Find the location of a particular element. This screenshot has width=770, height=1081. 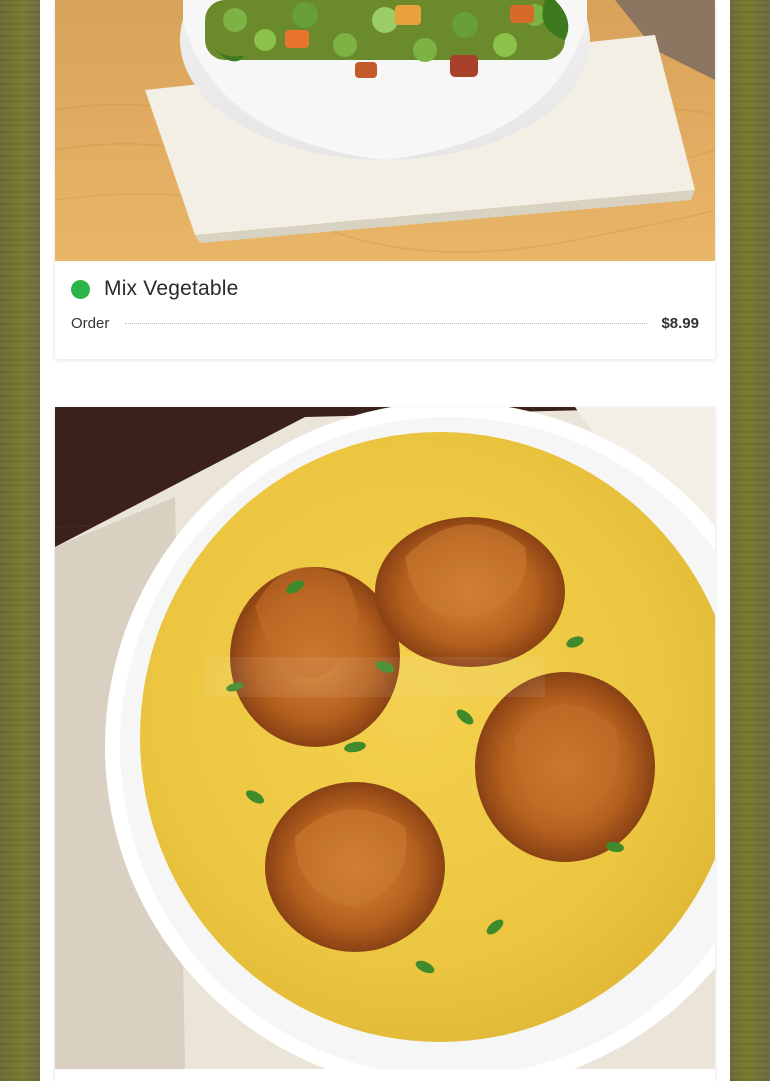

order-label: Order is located at coordinates (90, 323).